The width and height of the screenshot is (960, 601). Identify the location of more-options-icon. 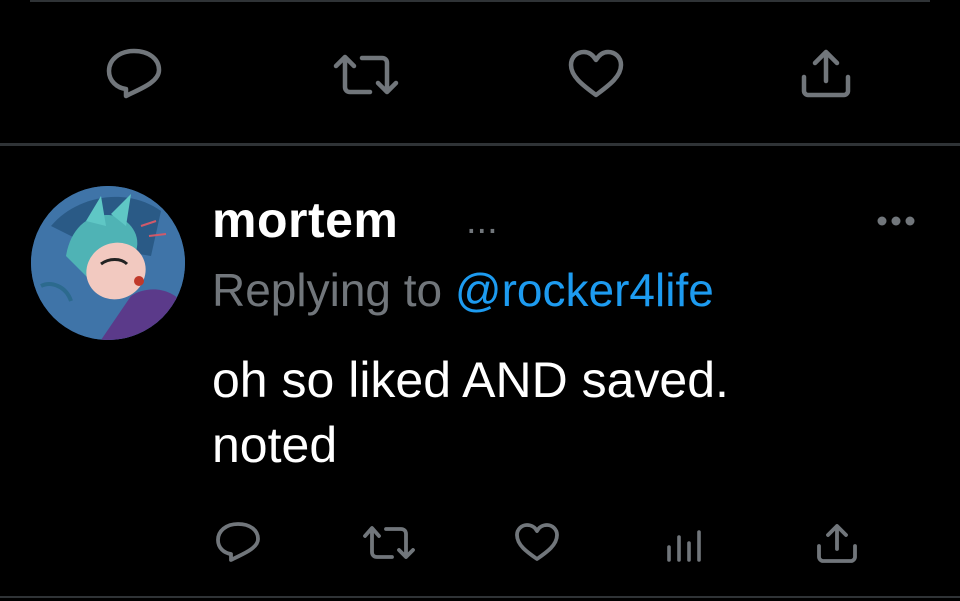
(896, 223).